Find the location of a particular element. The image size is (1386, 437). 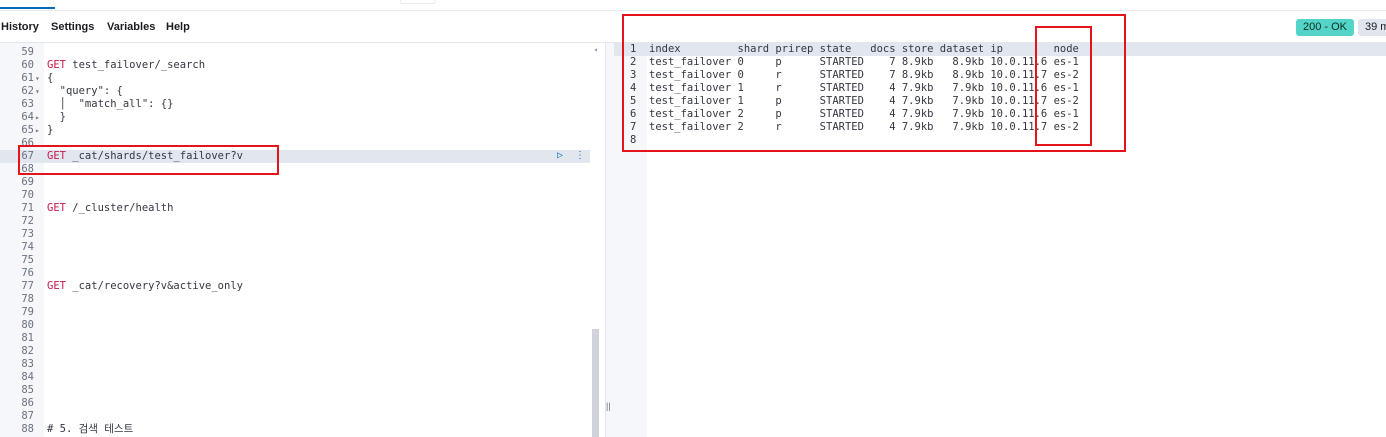

request-line: 74 is located at coordinates (295, 247).